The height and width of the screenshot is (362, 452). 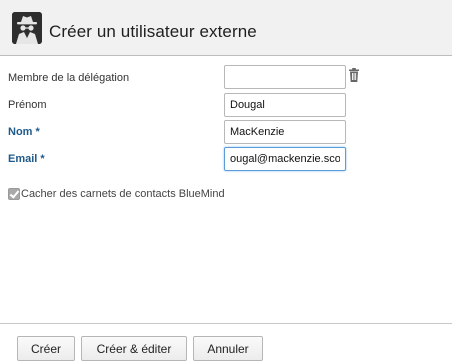 What do you see at coordinates (285, 77) in the screenshot?
I see `delegation-input` at bounding box center [285, 77].